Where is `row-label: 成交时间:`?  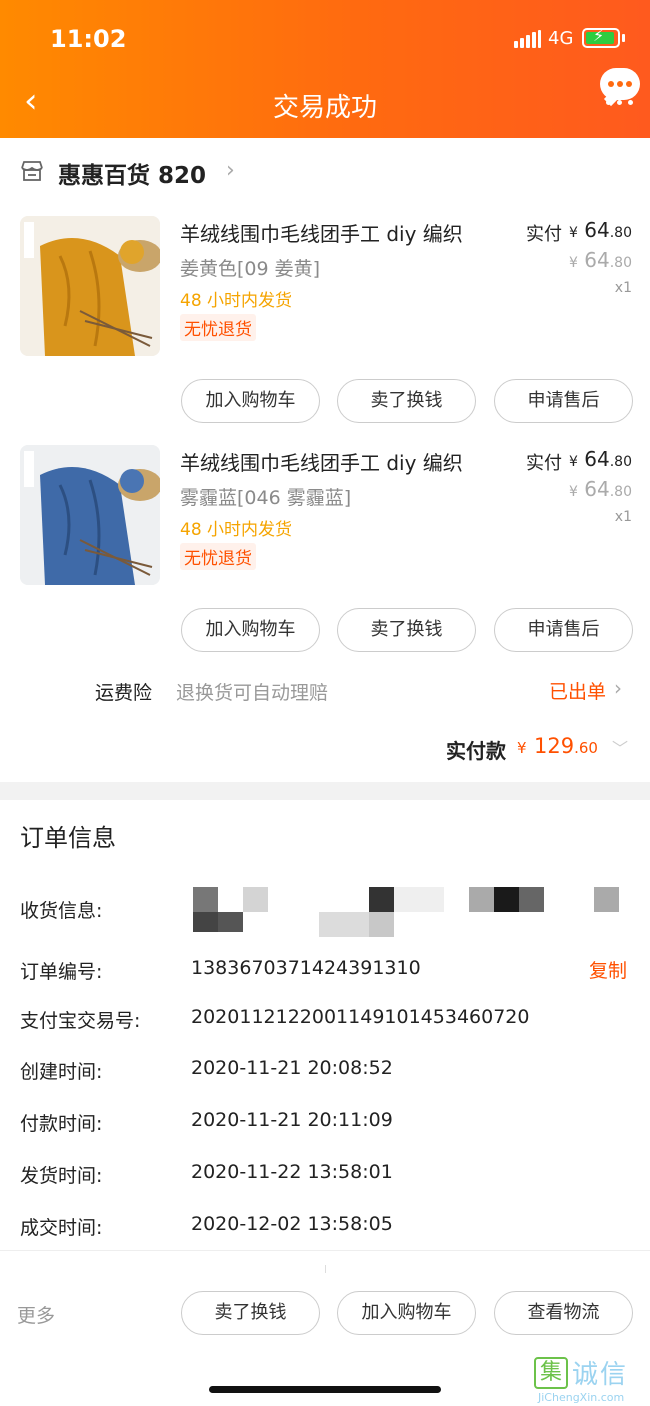
row-label: 成交时间: is located at coordinates (61, 1228).